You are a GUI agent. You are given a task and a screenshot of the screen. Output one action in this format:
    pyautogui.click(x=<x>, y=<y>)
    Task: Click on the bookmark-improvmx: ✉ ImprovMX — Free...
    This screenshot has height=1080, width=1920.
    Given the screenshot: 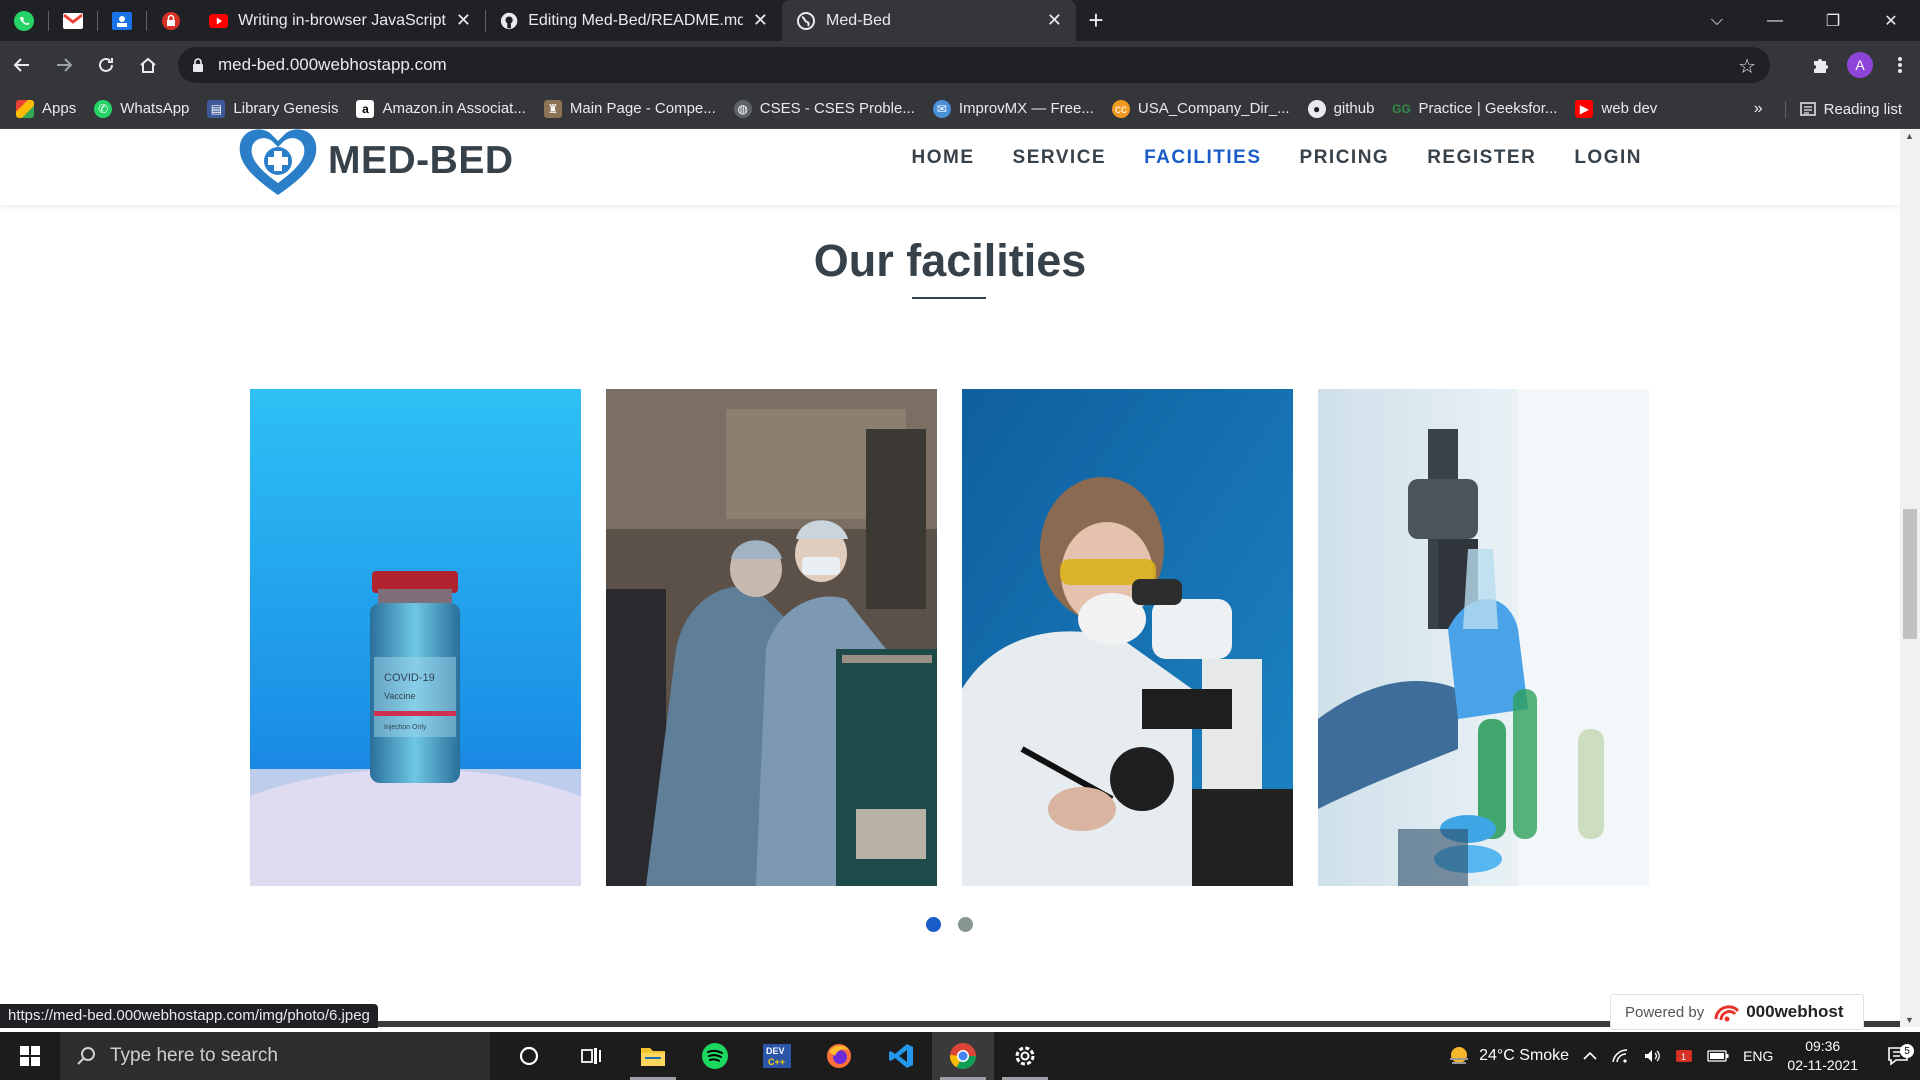 What is the action you would take?
    pyautogui.click(x=1013, y=108)
    